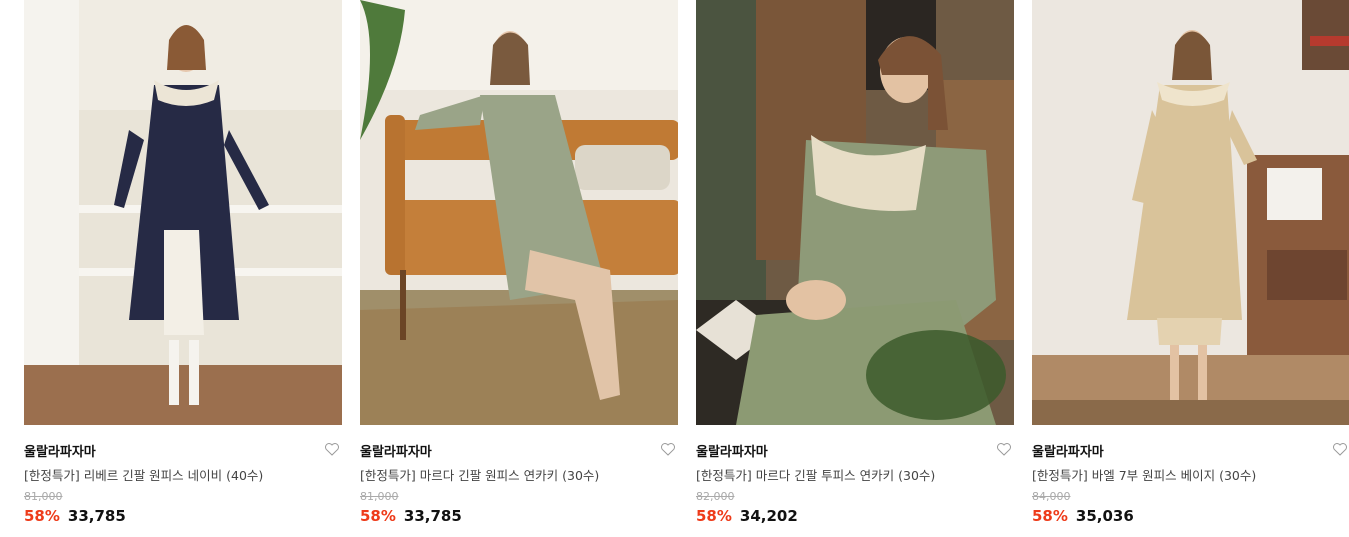 The width and height of the screenshot is (1349, 537). What do you see at coordinates (143, 474) in the screenshot?
I see `product-name: [한정특가] 리베르 긴팔 원피스 네이비 (40수)` at bounding box center [143, 474].